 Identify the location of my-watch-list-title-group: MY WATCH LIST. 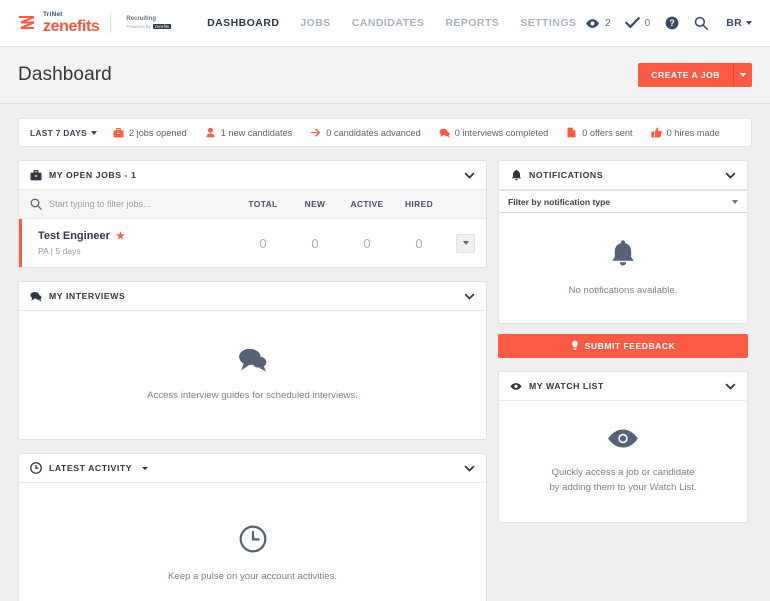
(557, 386).